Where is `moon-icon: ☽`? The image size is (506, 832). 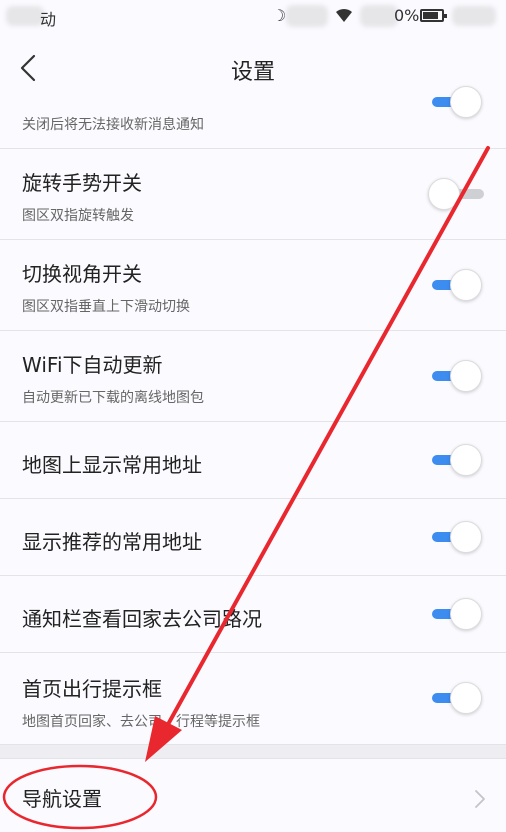
moon-icon: ☽ is located at coordinates (279, 15).